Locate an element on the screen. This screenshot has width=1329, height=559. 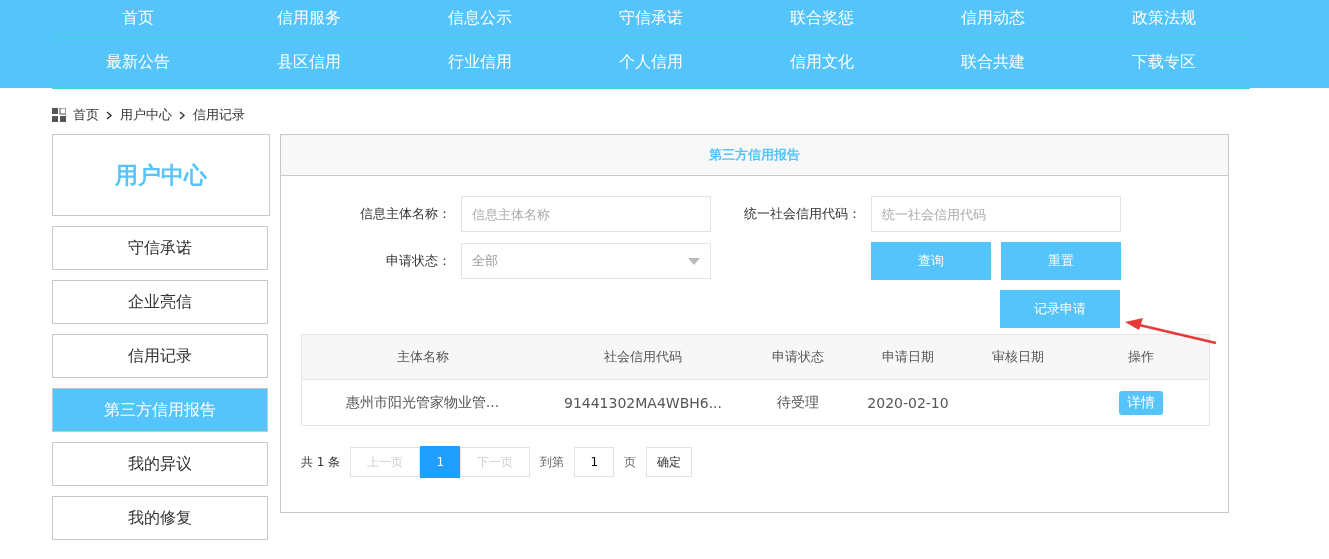
nav-link: 行业信用 is located at coordinates (480, 62).